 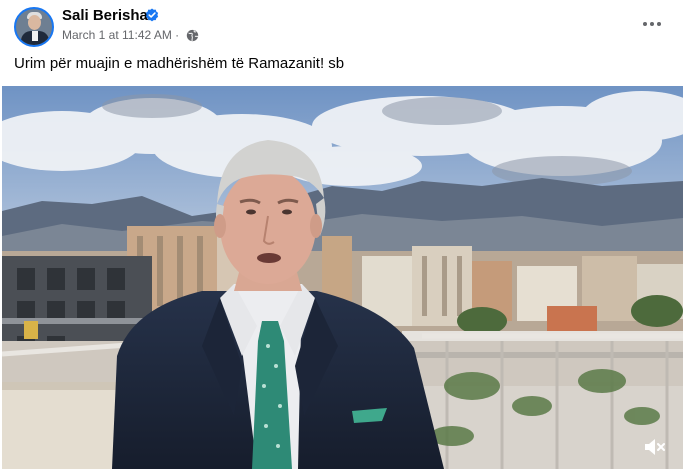 I want to click on volume-muted-icon, so click(x=655, y=447).